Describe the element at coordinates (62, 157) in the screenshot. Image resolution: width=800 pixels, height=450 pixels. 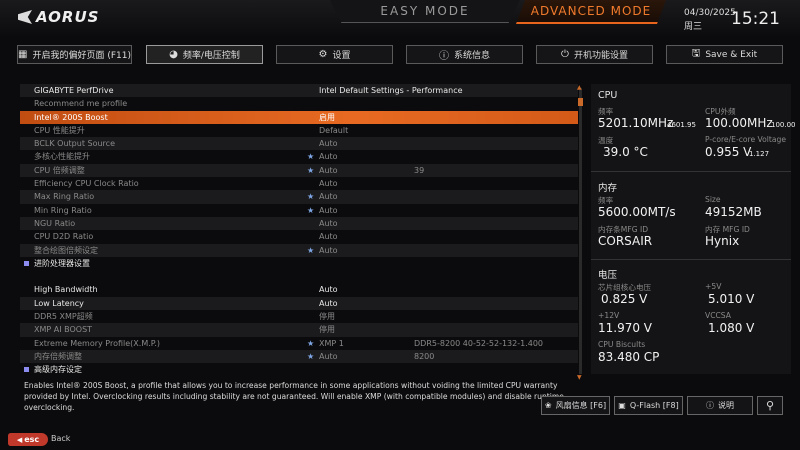
I see `setting-label: 多核心性能提升` at that location.